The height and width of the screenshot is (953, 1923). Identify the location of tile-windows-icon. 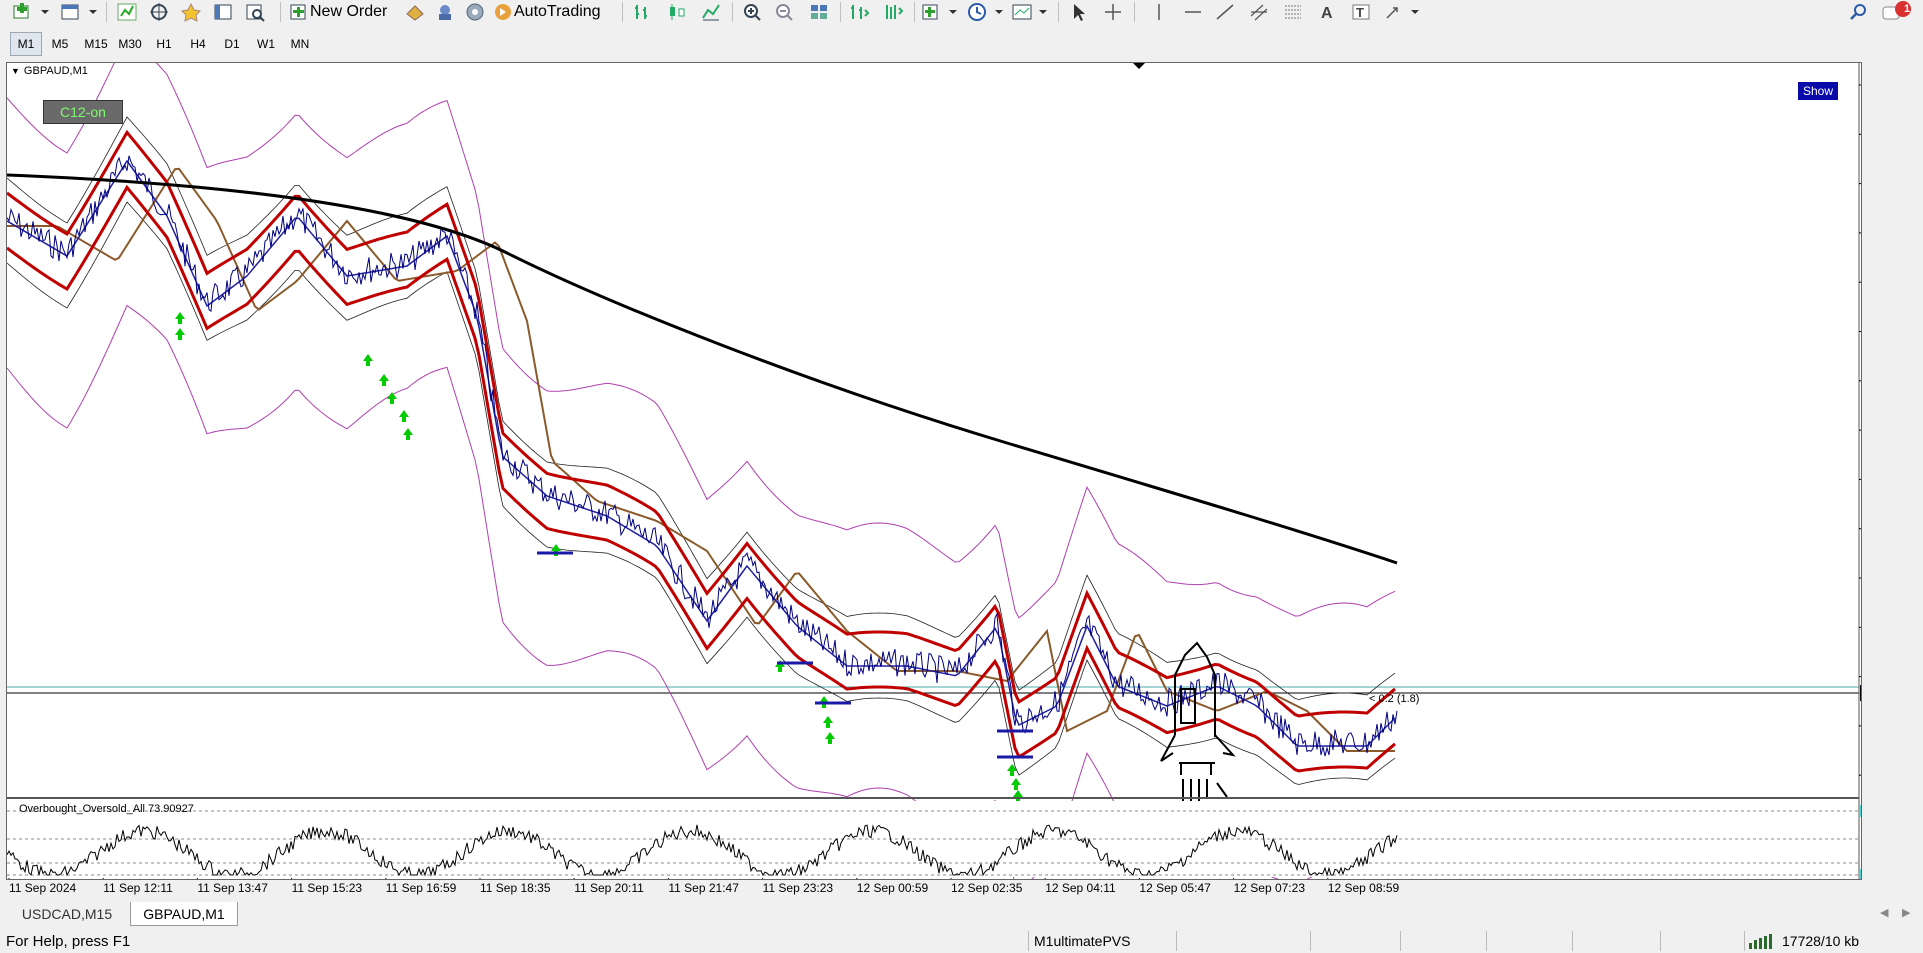
(819, 12).